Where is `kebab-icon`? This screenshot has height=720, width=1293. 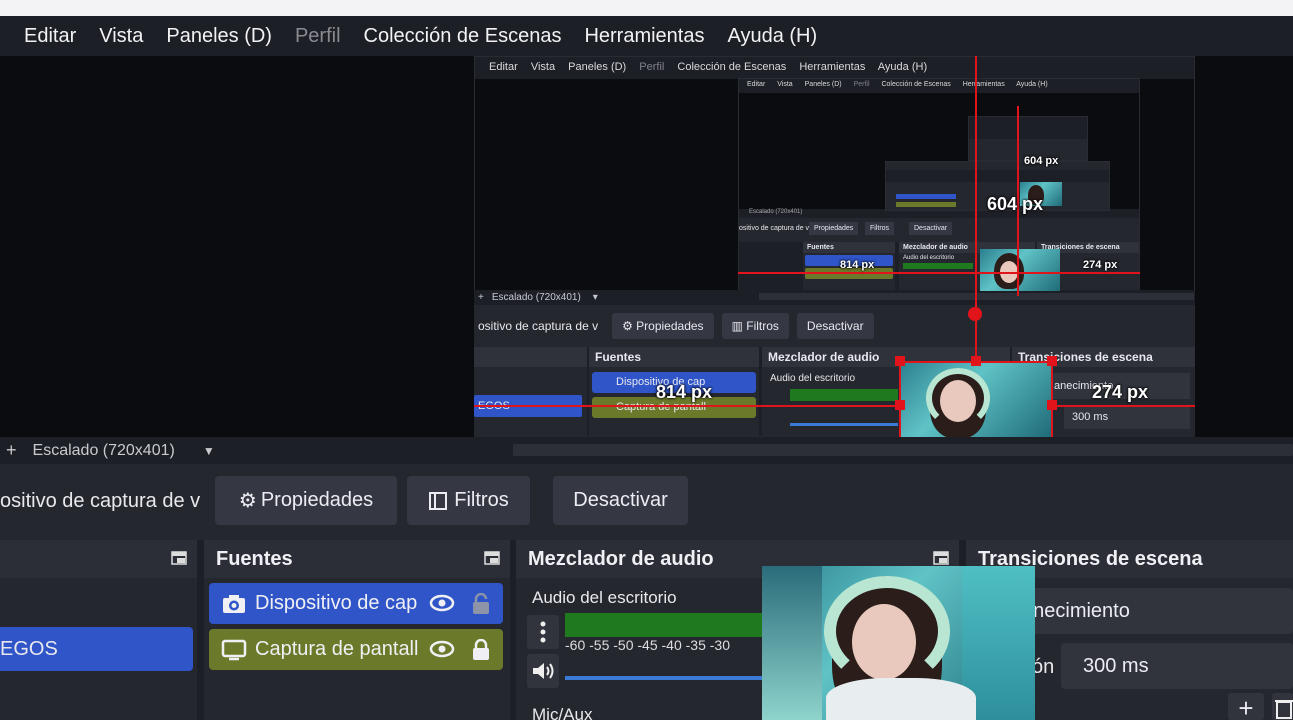 kebab-icon is located at coordinates (543, 632).